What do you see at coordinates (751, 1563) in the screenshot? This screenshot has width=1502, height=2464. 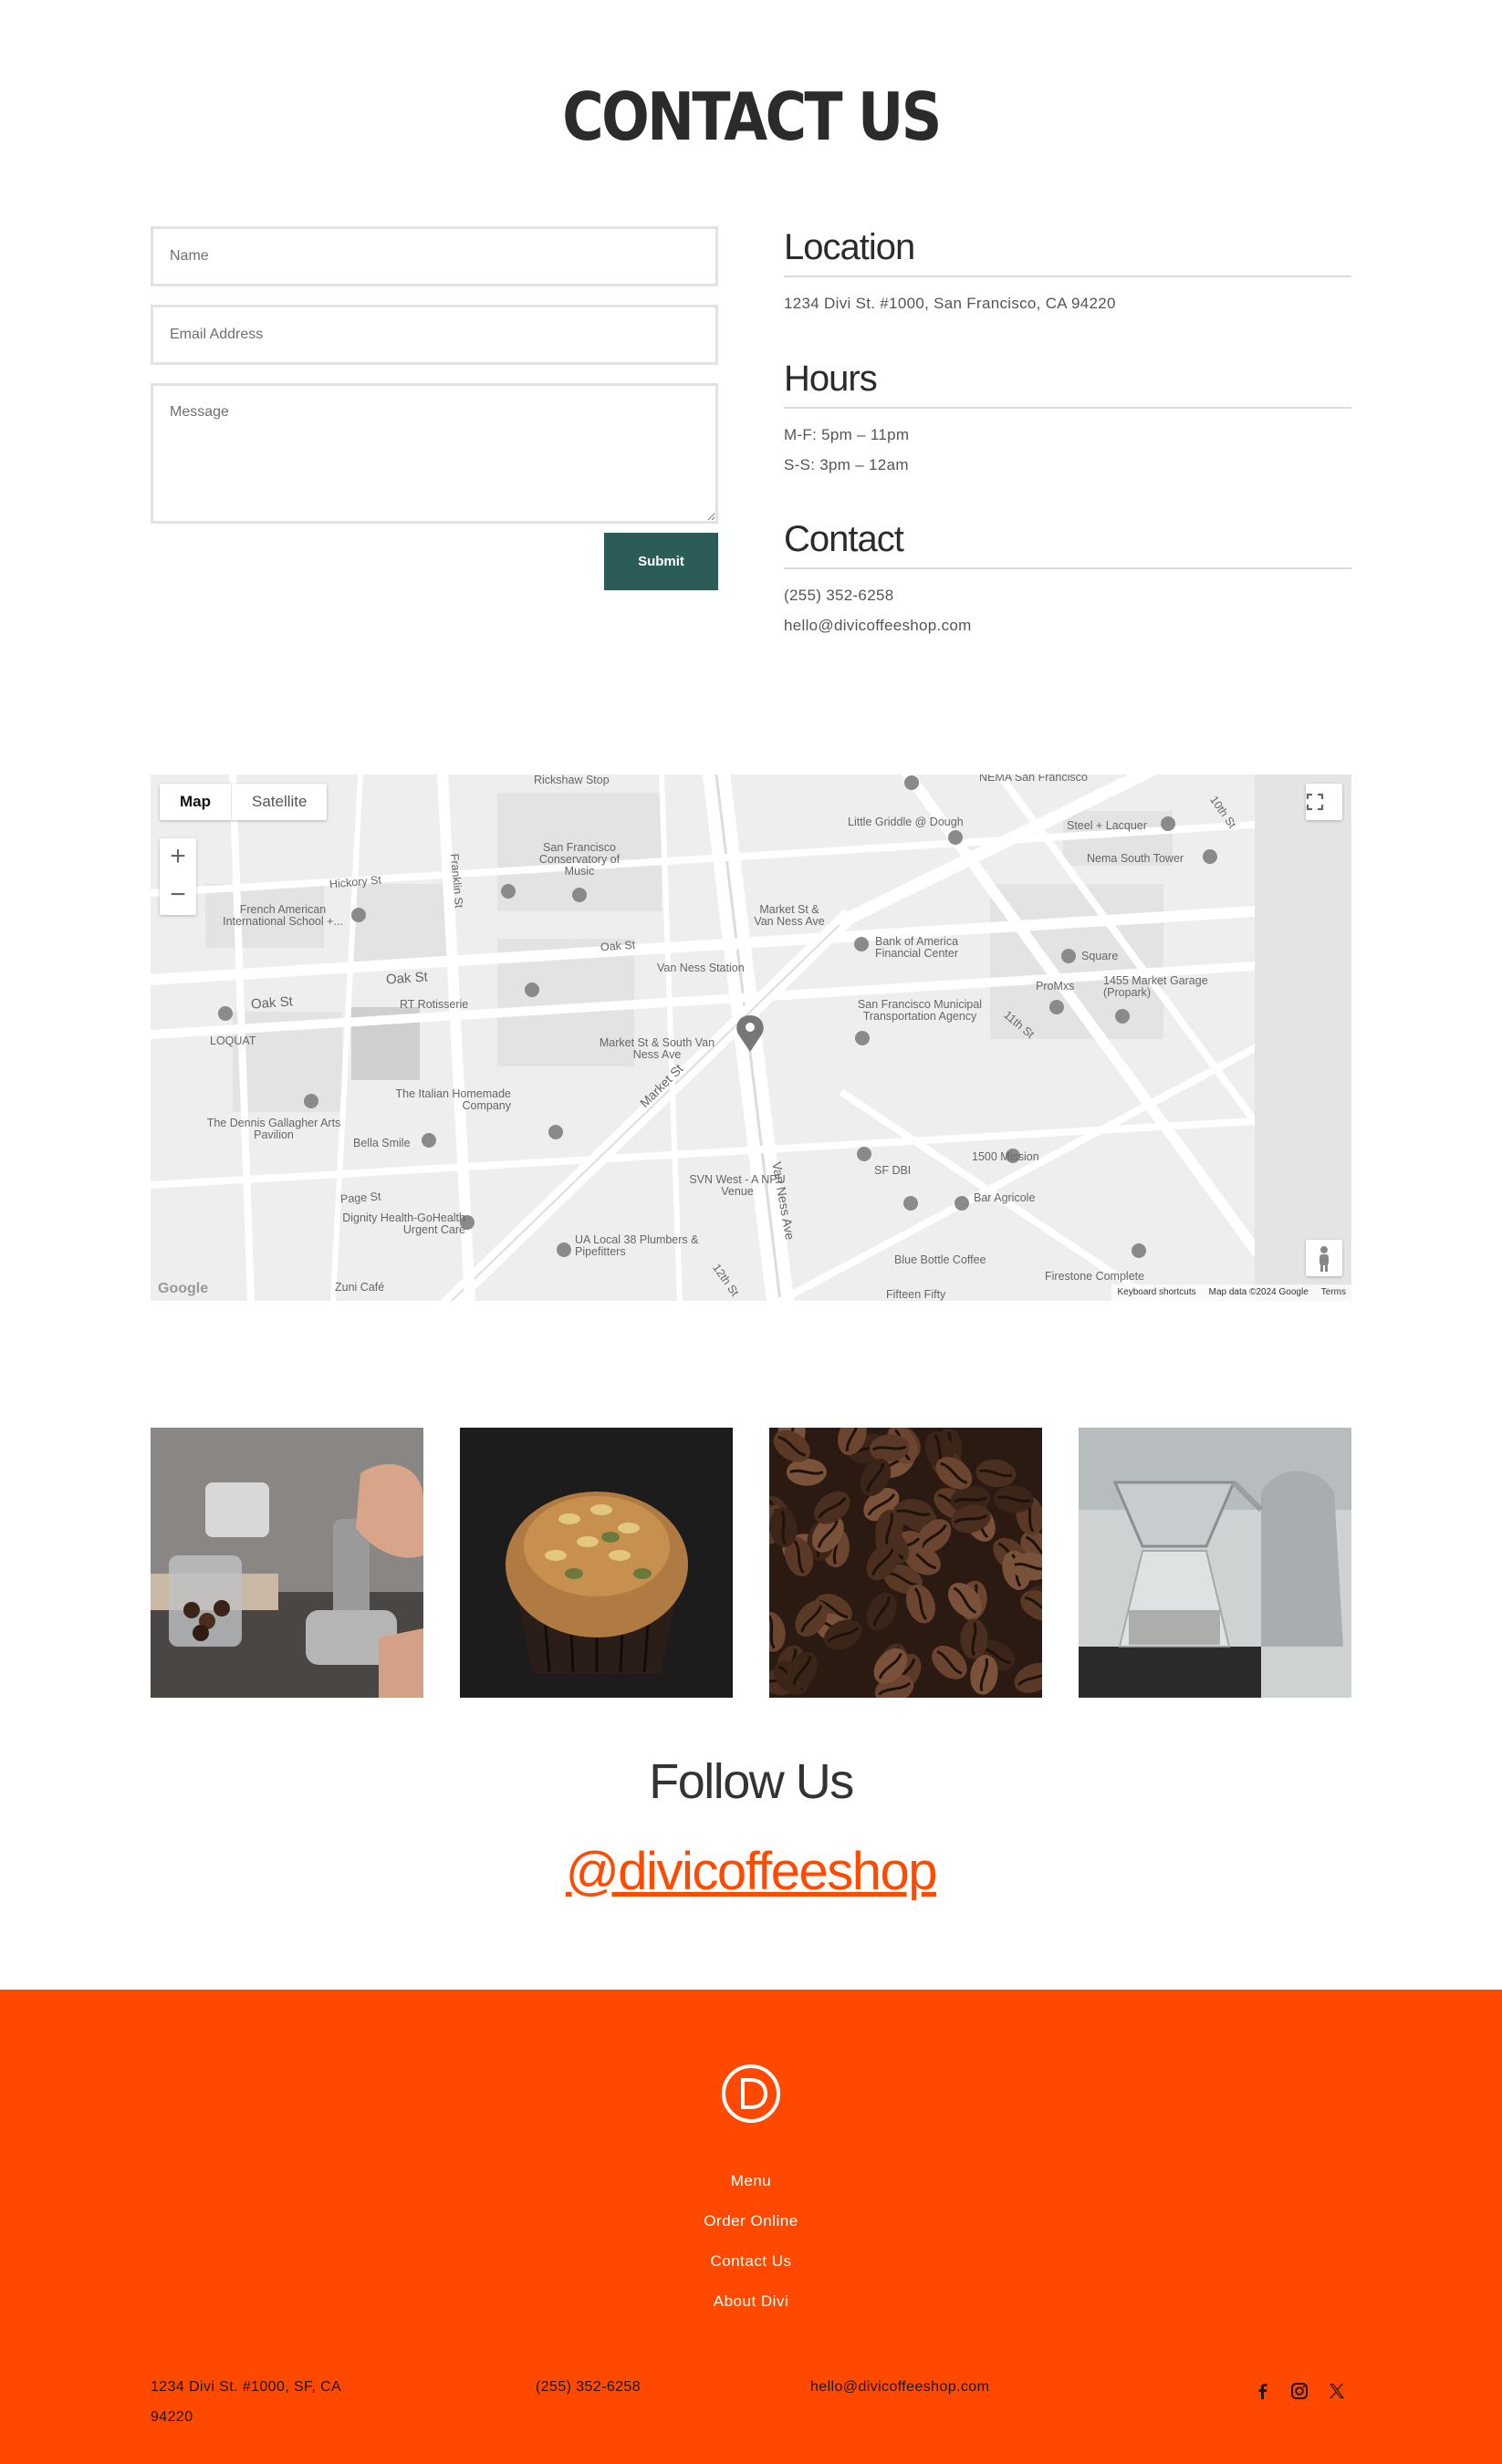 I see `photo-gallery` at bounding box center [751, 1563].